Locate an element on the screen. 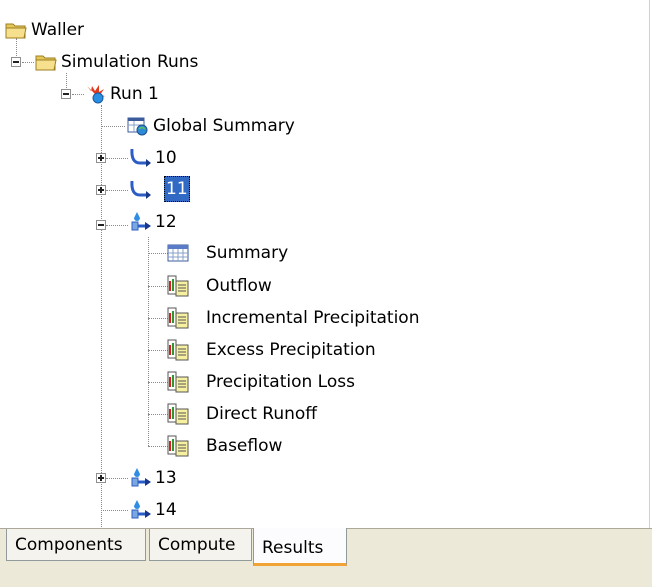 This screenshot has width=652, height=587. tree-item-baseflow: Baseflow is located at coordinates (244, 446).